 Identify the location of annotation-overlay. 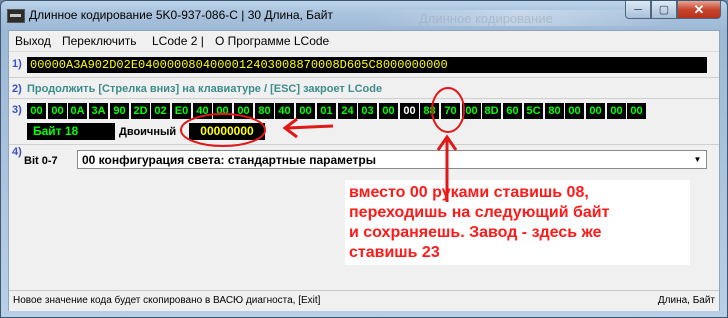
(322, 144).